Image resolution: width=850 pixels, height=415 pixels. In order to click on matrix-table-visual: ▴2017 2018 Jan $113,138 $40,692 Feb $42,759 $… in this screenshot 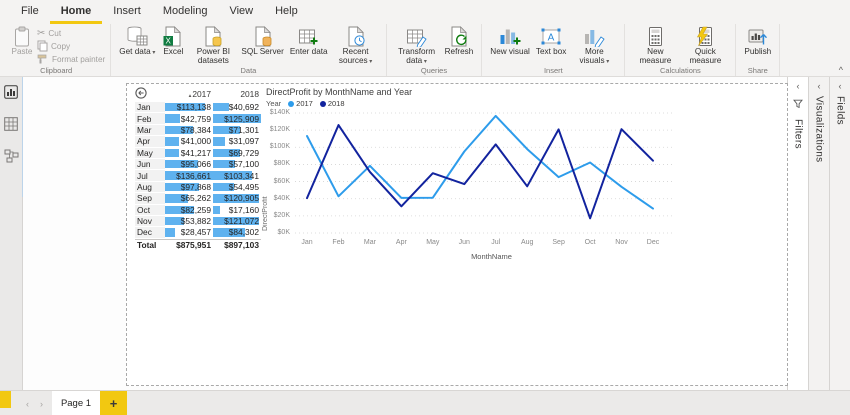, I will do `click(198, 169)`.